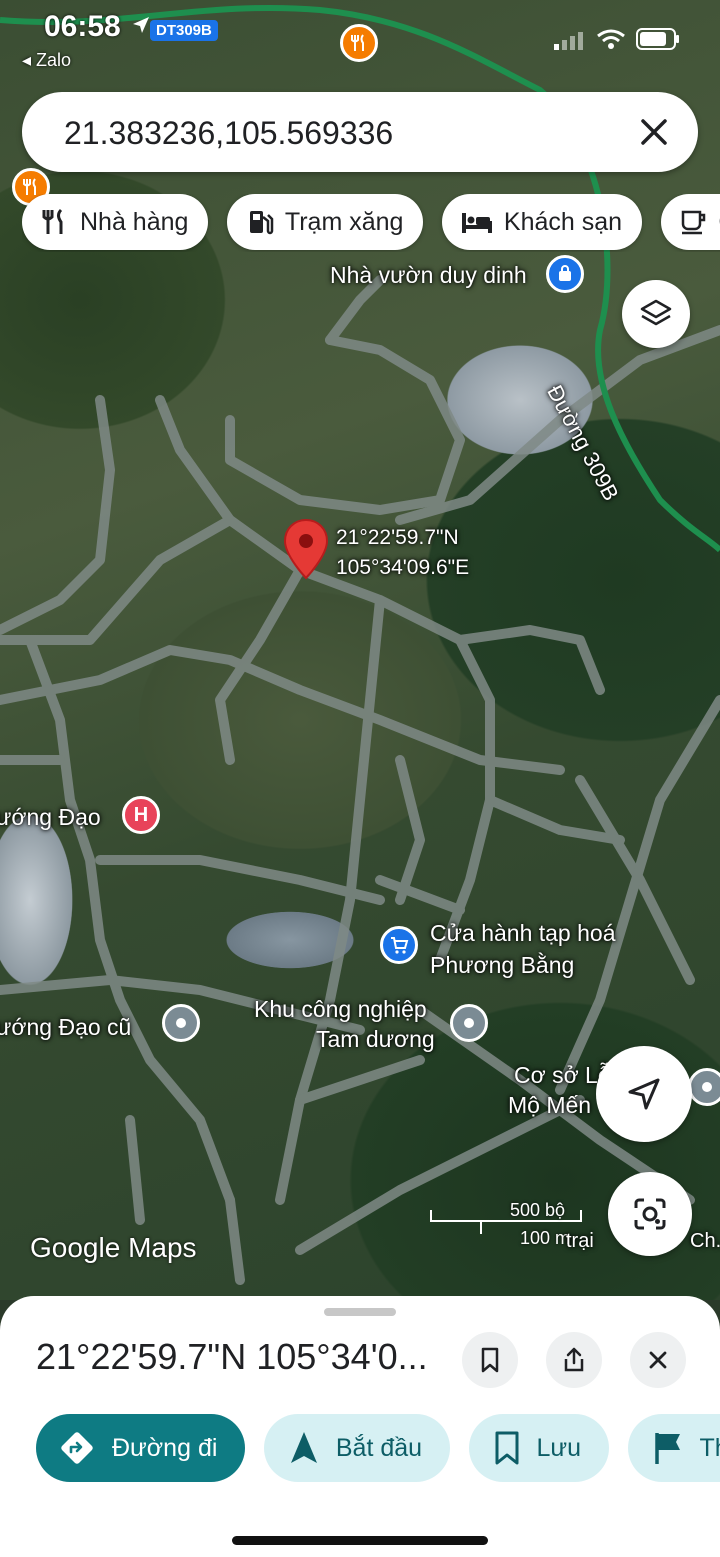 The image size is (720, 1557). Describe the element at coordinates (375, 1039) in the screenshot. I see `place-label-industrial-line2: Tam dương` at that location.